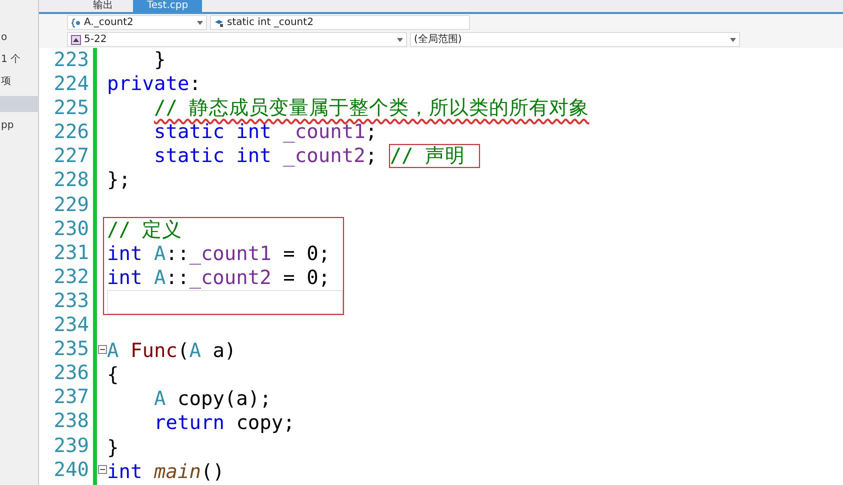  What do you see at coordinates (224, 423) in the screenshot?
I see `code-line: return copy;` at bounding box center [224, 423].